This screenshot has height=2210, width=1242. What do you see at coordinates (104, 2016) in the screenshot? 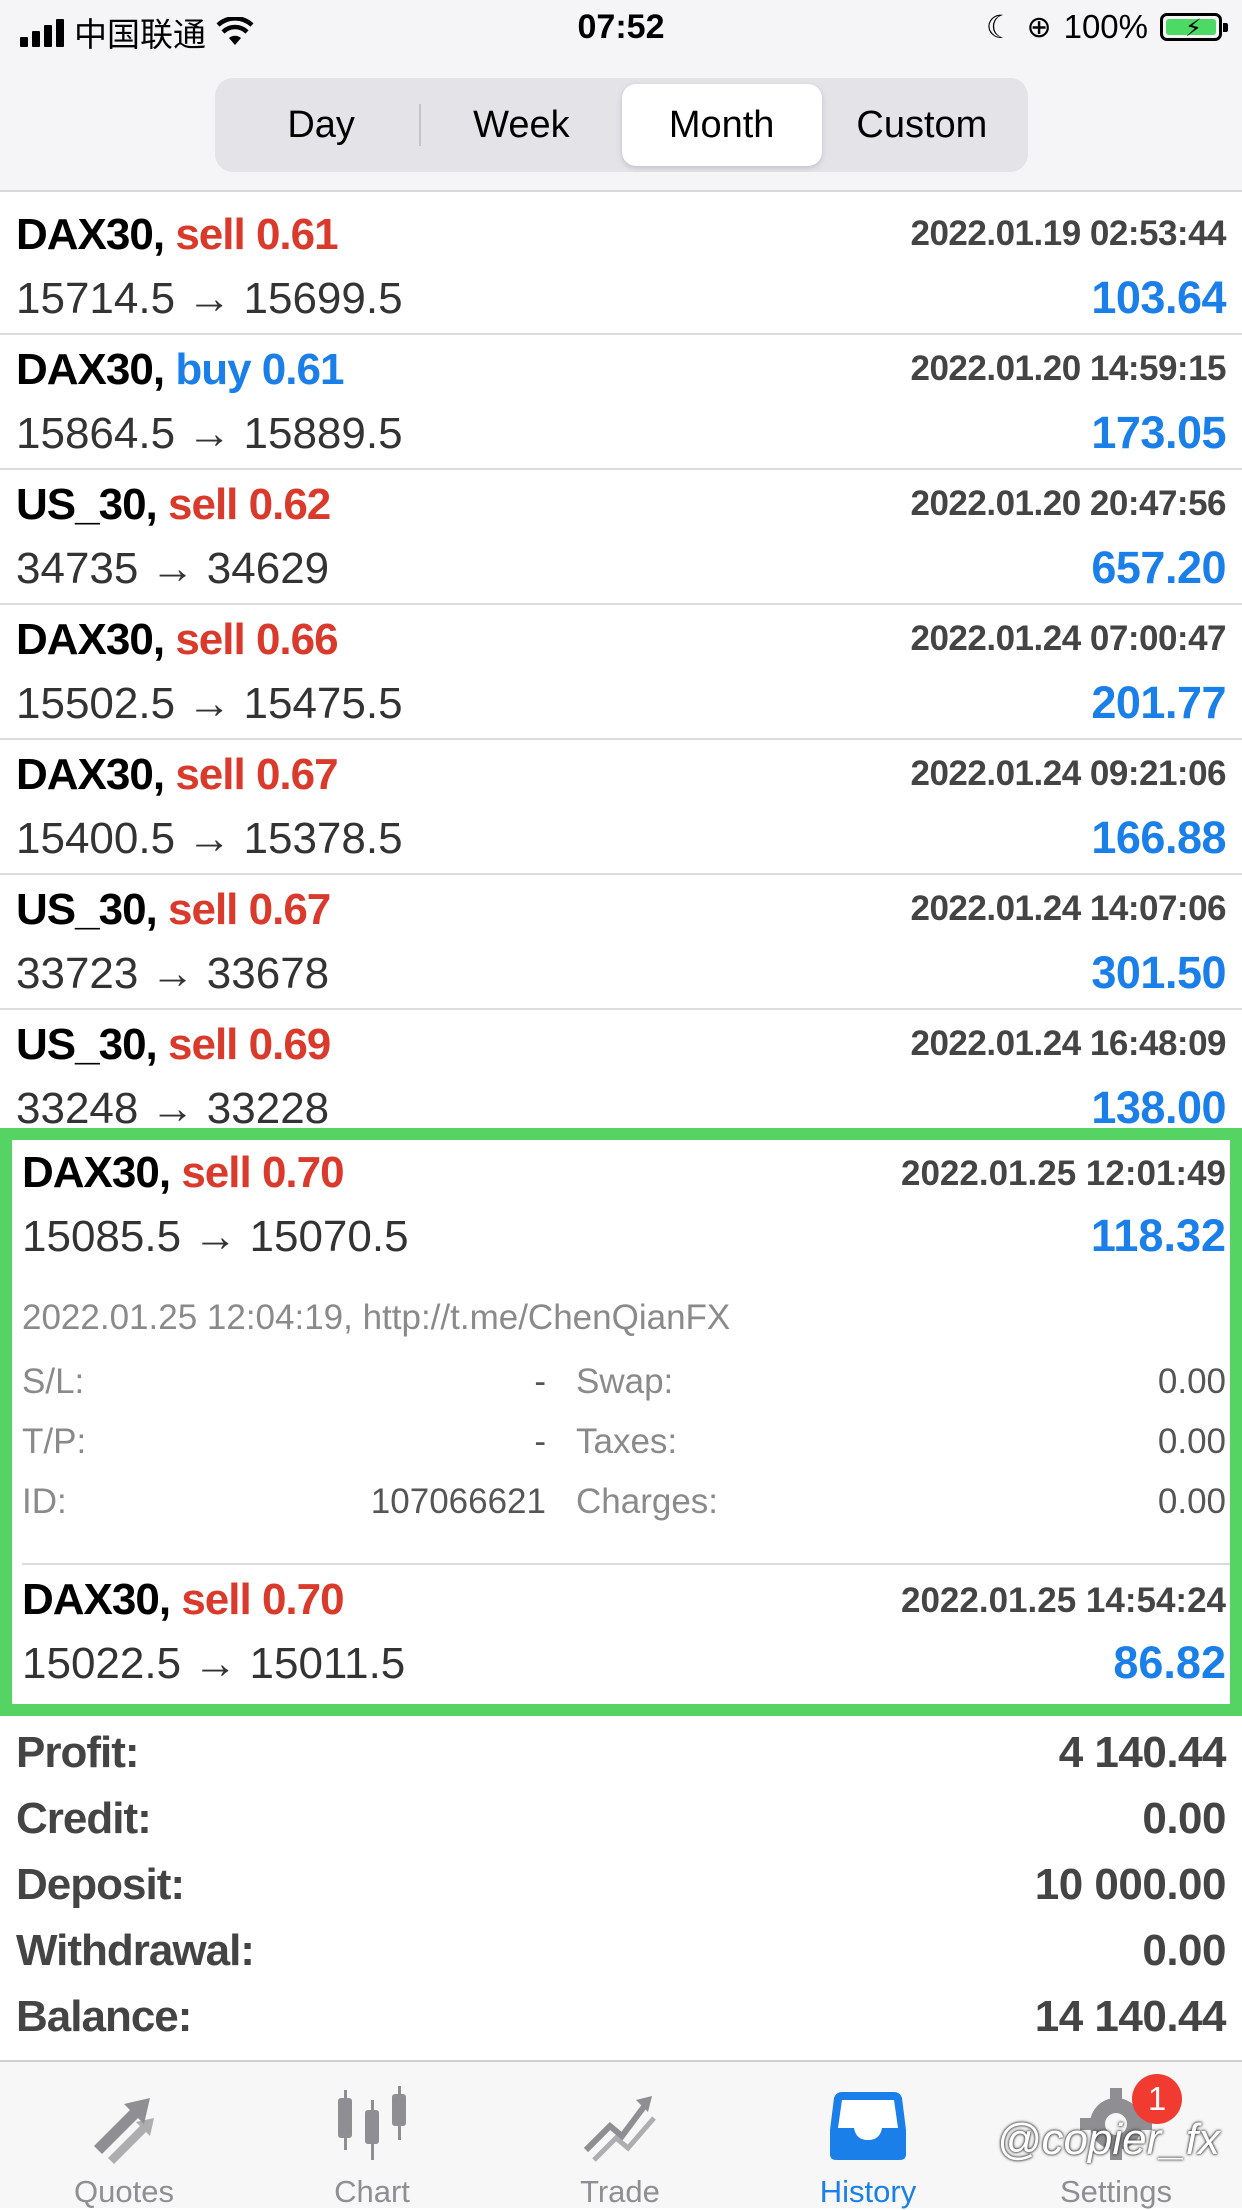
I see `summary-label: Balance:` at bounding box center [104, 2016].